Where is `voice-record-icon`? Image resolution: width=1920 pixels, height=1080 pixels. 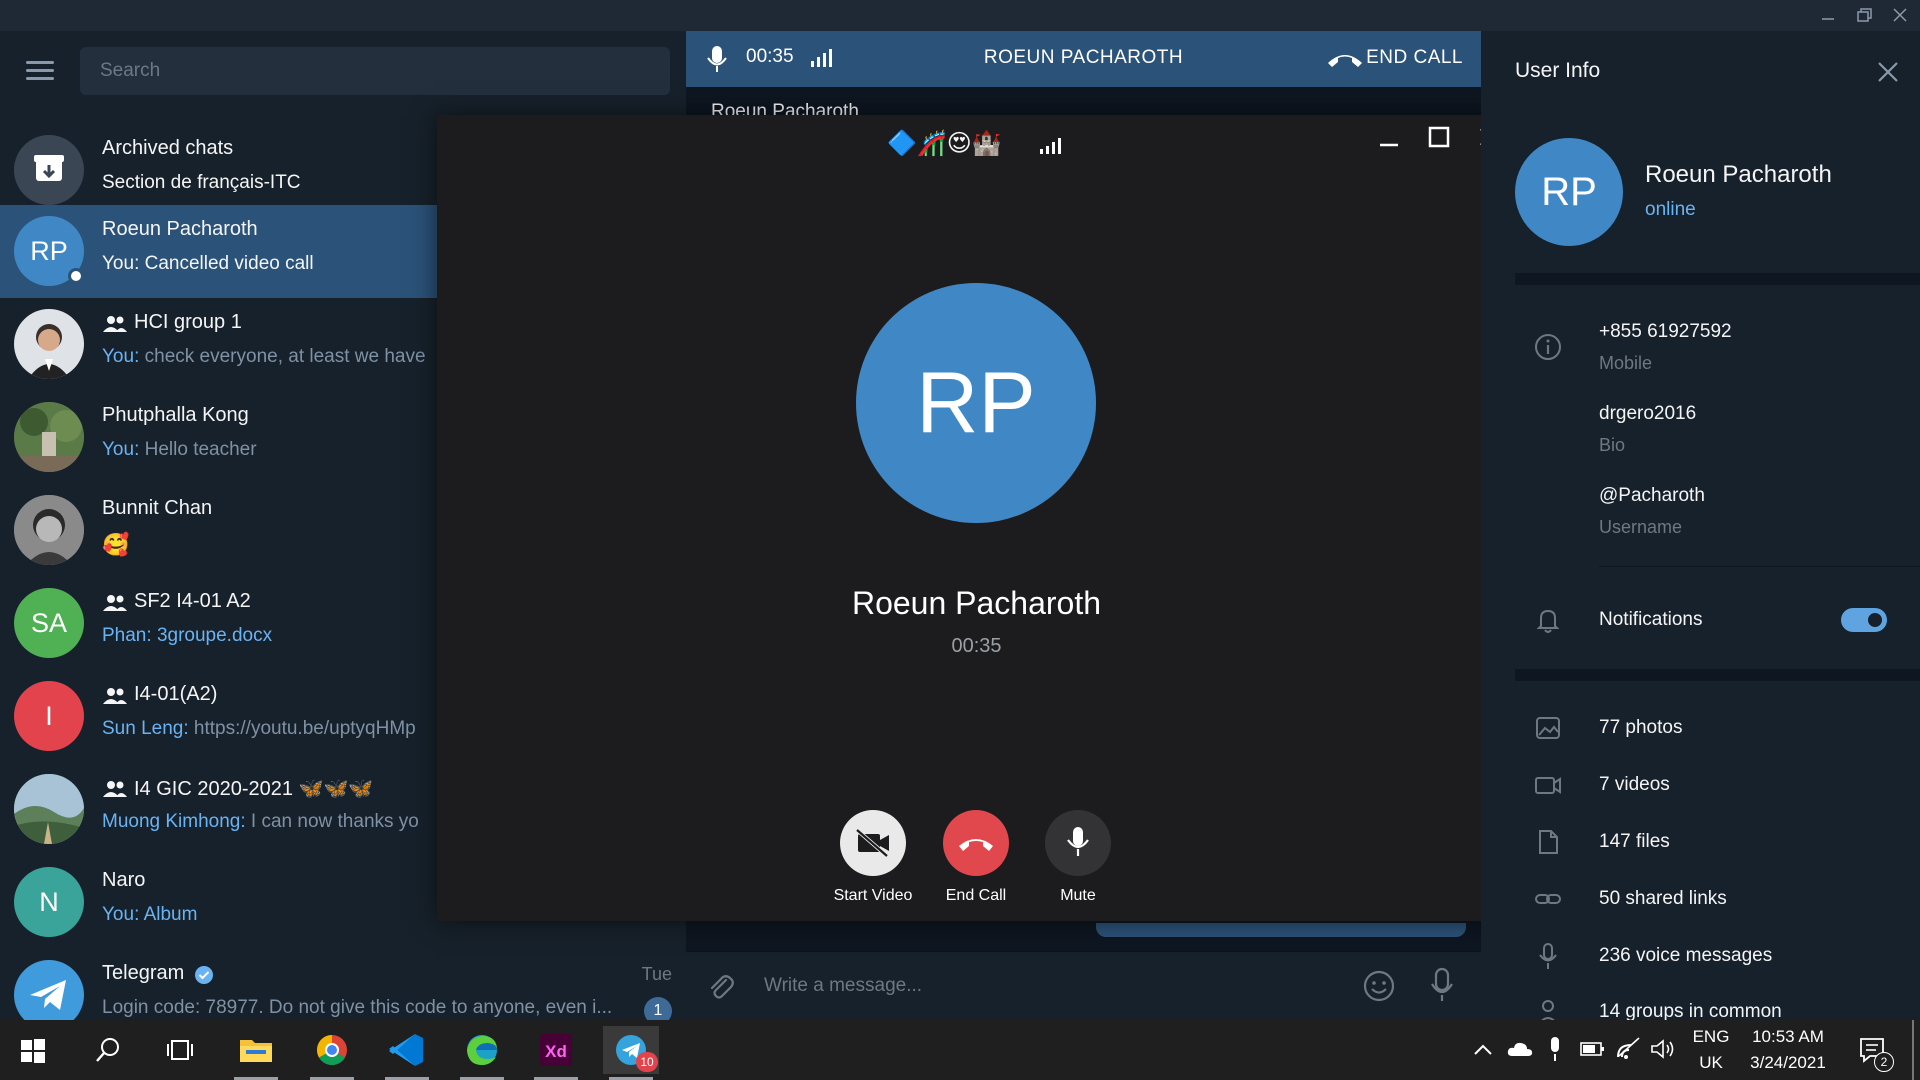
voice-record-icon is located at coordinates (1442, 985).